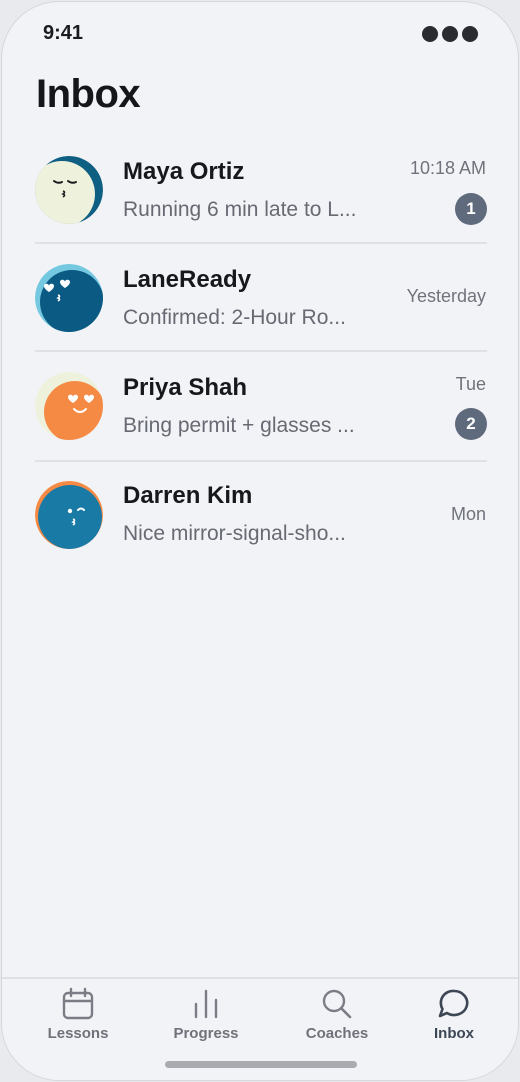 This screenshot has width=520, height=1082. I want to click on calendar-icon, so click(78, 1003).